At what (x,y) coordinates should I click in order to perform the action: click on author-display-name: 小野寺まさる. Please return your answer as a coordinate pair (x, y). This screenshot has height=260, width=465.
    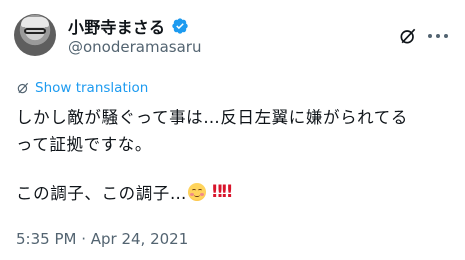
    Looking at the image, I should click on (116, 26).